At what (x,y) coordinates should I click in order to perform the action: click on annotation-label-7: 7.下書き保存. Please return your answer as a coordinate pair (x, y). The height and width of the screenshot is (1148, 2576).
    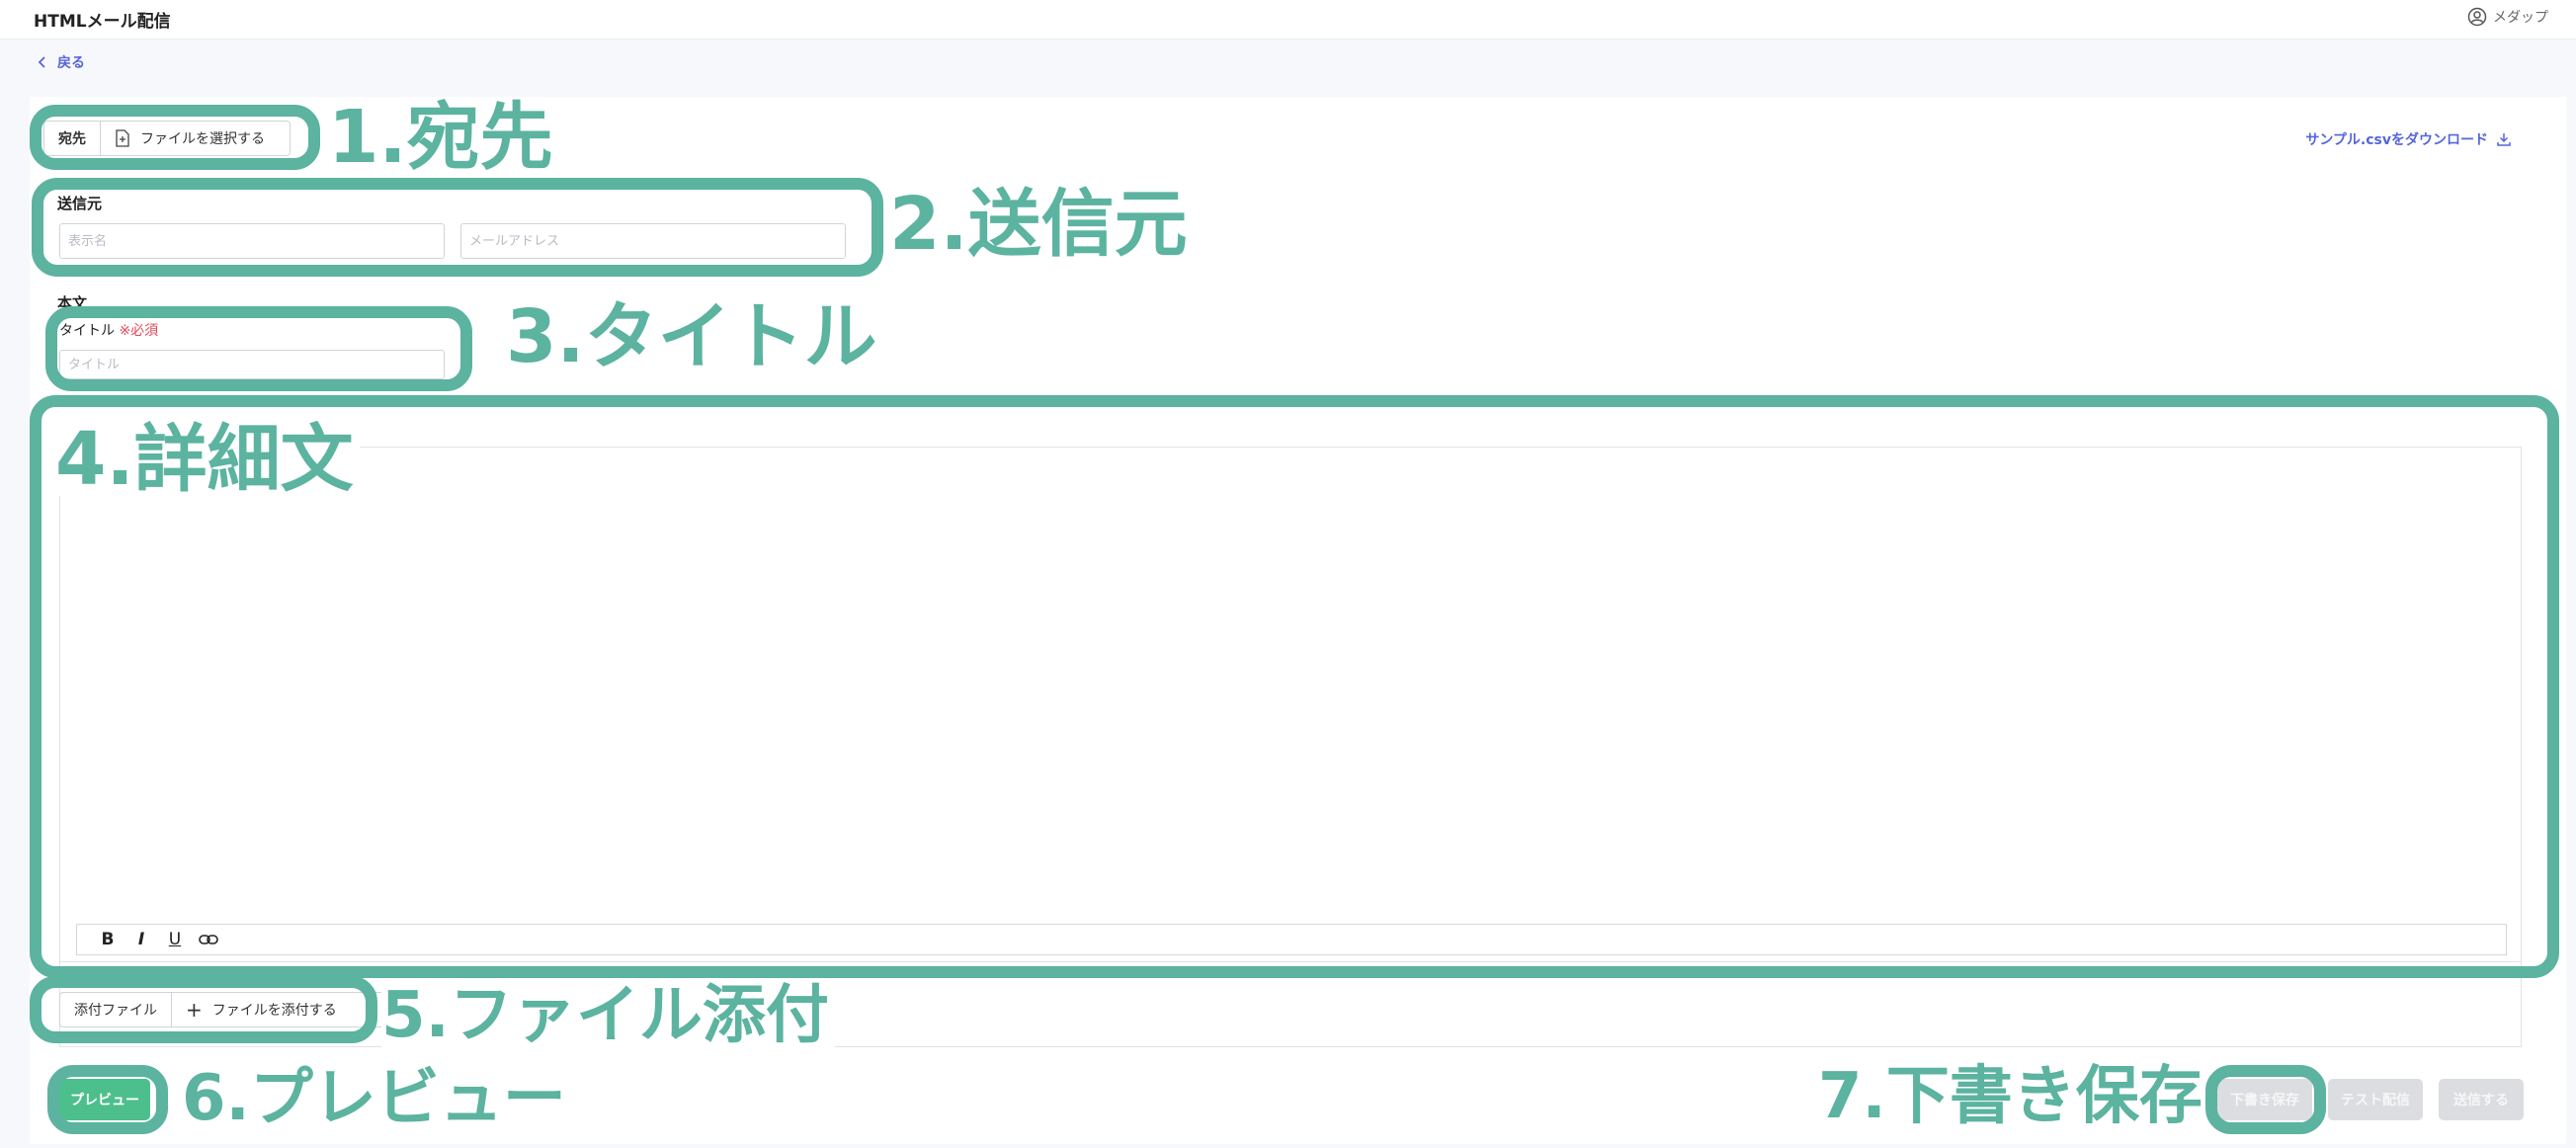
    Looking at the image, I should click on (2010, 1096).